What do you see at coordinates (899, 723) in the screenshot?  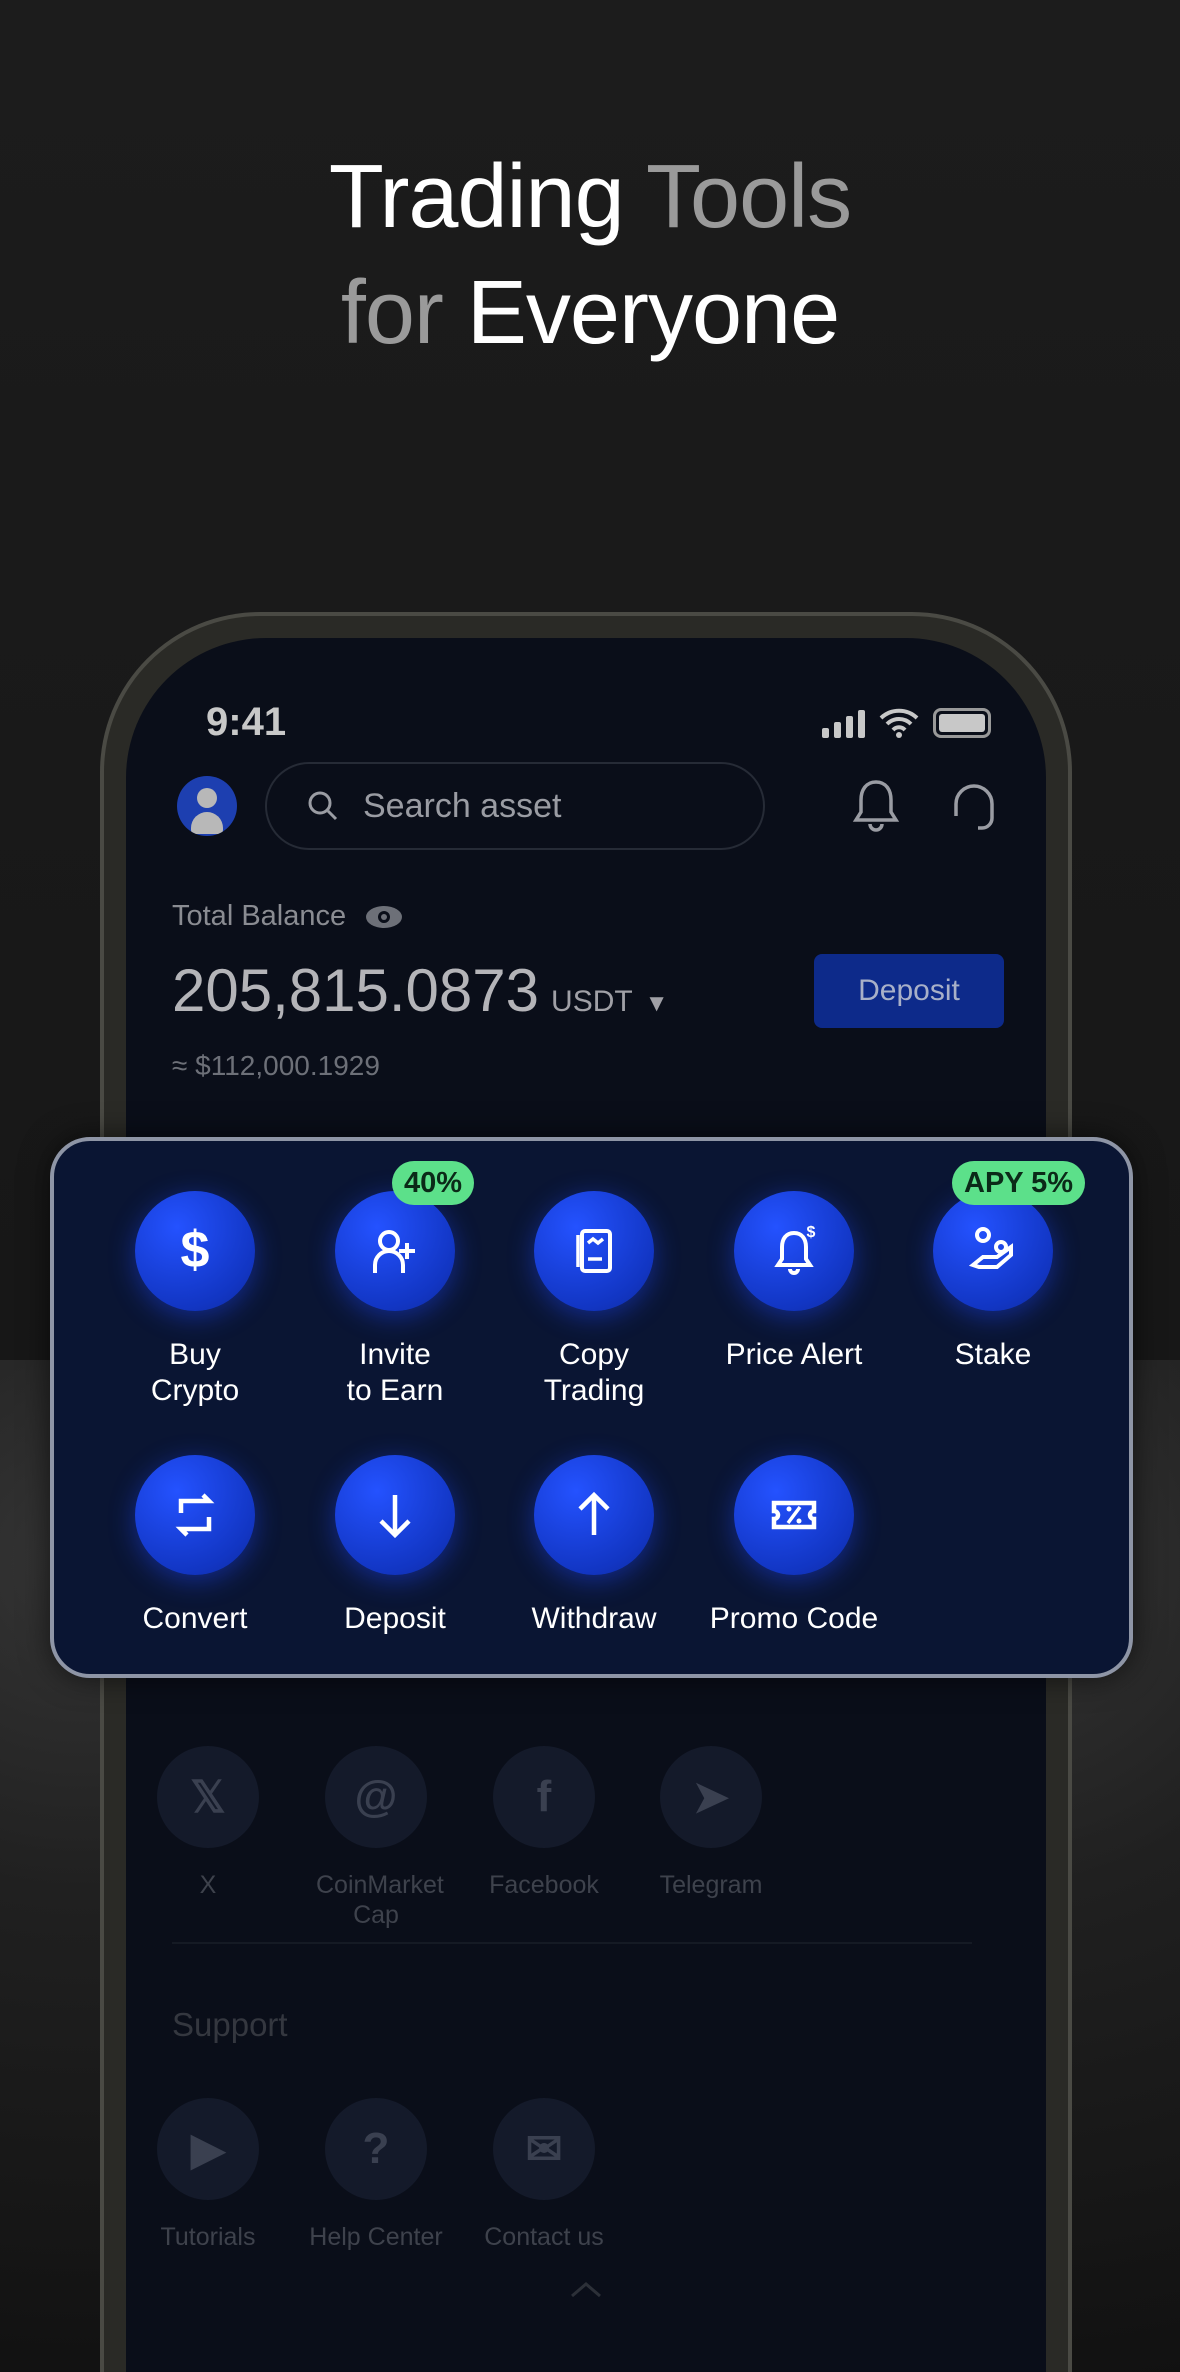 I see `wifi-icon` at bounding box center [899, 723].